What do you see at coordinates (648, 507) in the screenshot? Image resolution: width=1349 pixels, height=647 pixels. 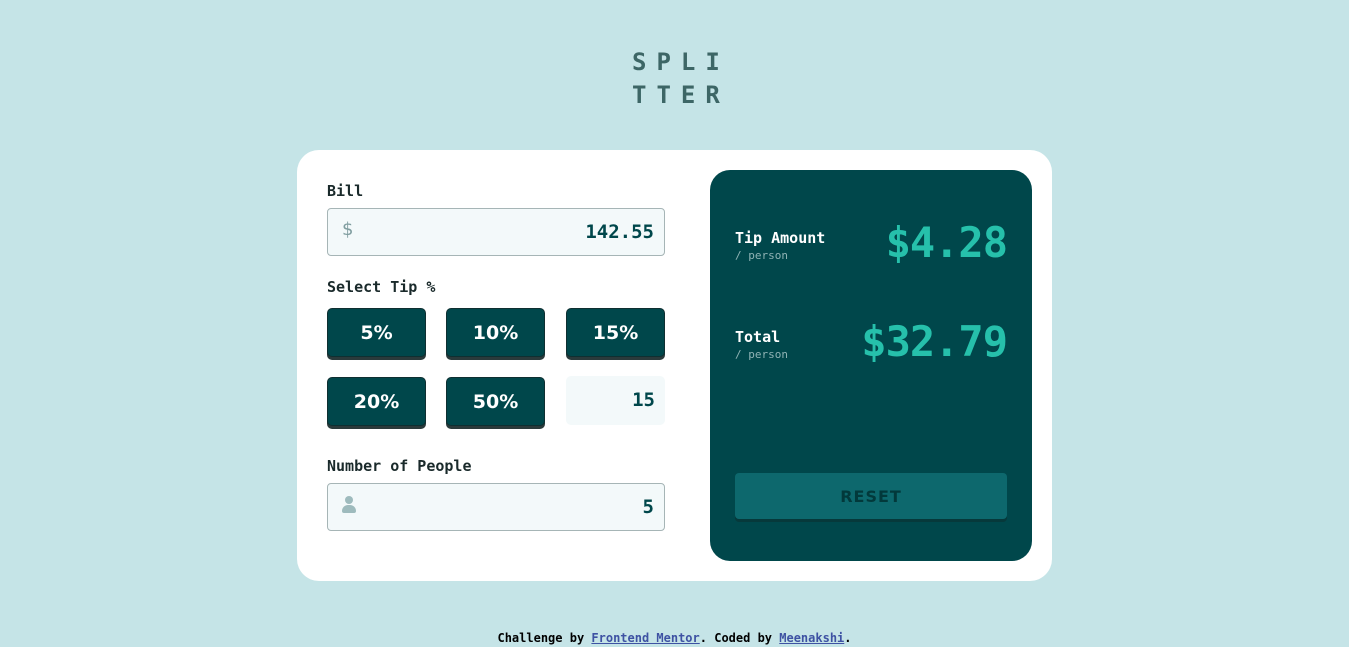 I see `people-value: 5` at bounding box center [648, 507].